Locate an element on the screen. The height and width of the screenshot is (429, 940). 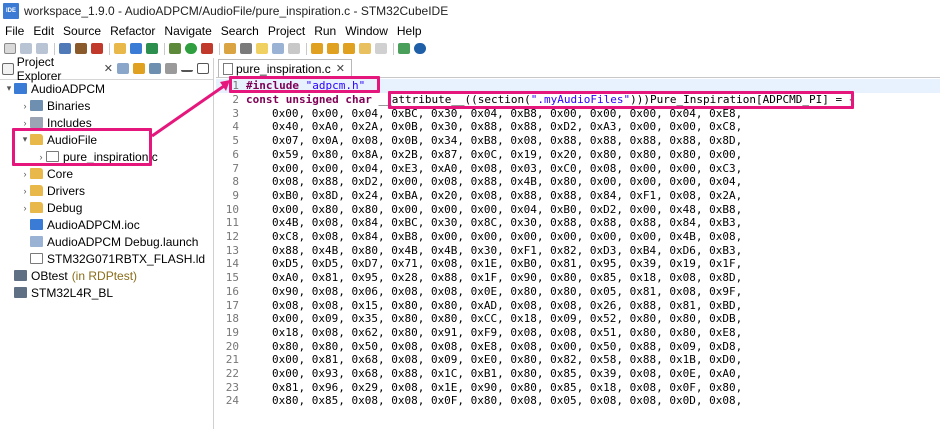
last-edit-icon is located at coordinates (349, 48).